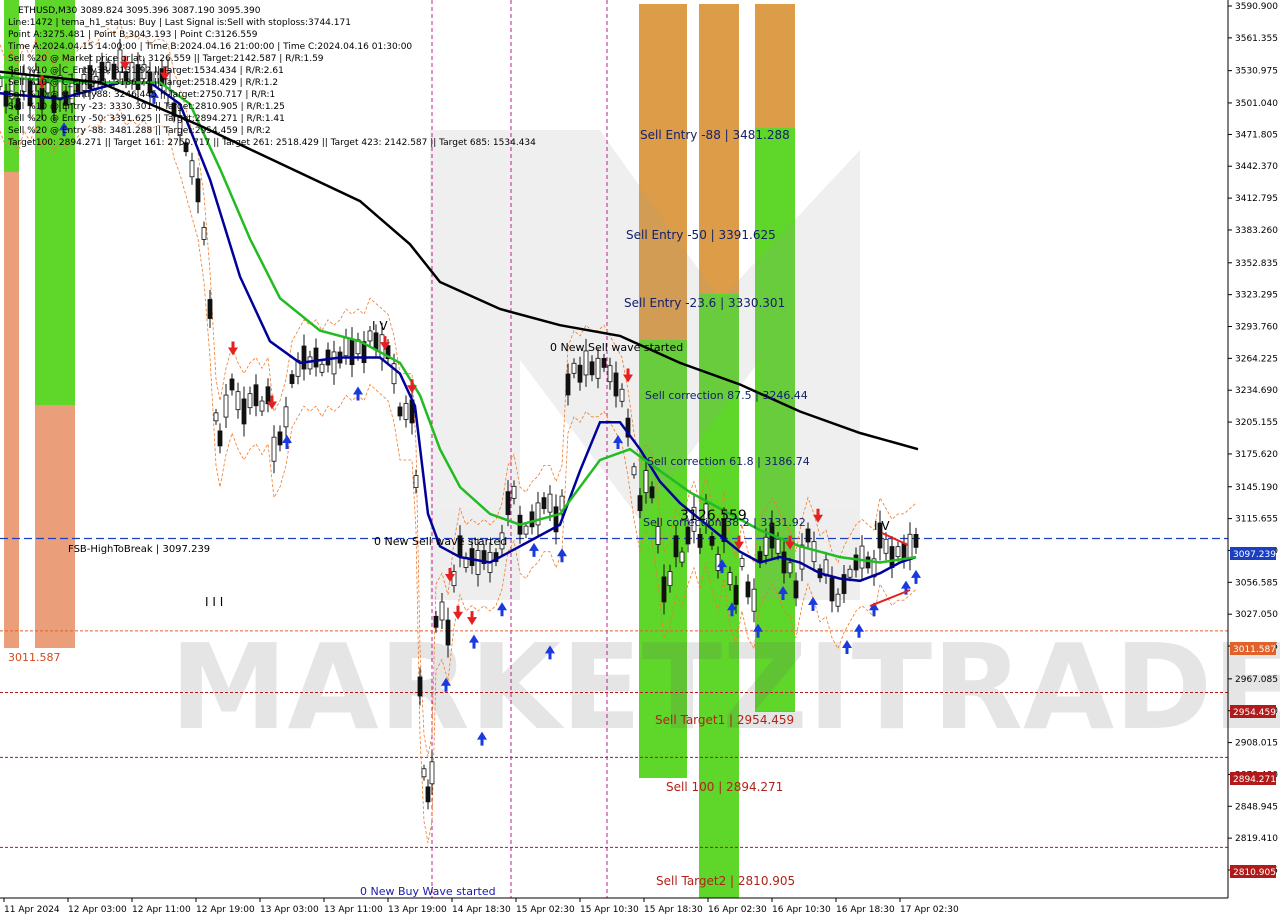 Image resolution: width=1280 pixels, height=920 pixels. Describe the element at coordinates (1254, 780) in the screenshot. I see `box-2894-text: 2894.271` at that location.